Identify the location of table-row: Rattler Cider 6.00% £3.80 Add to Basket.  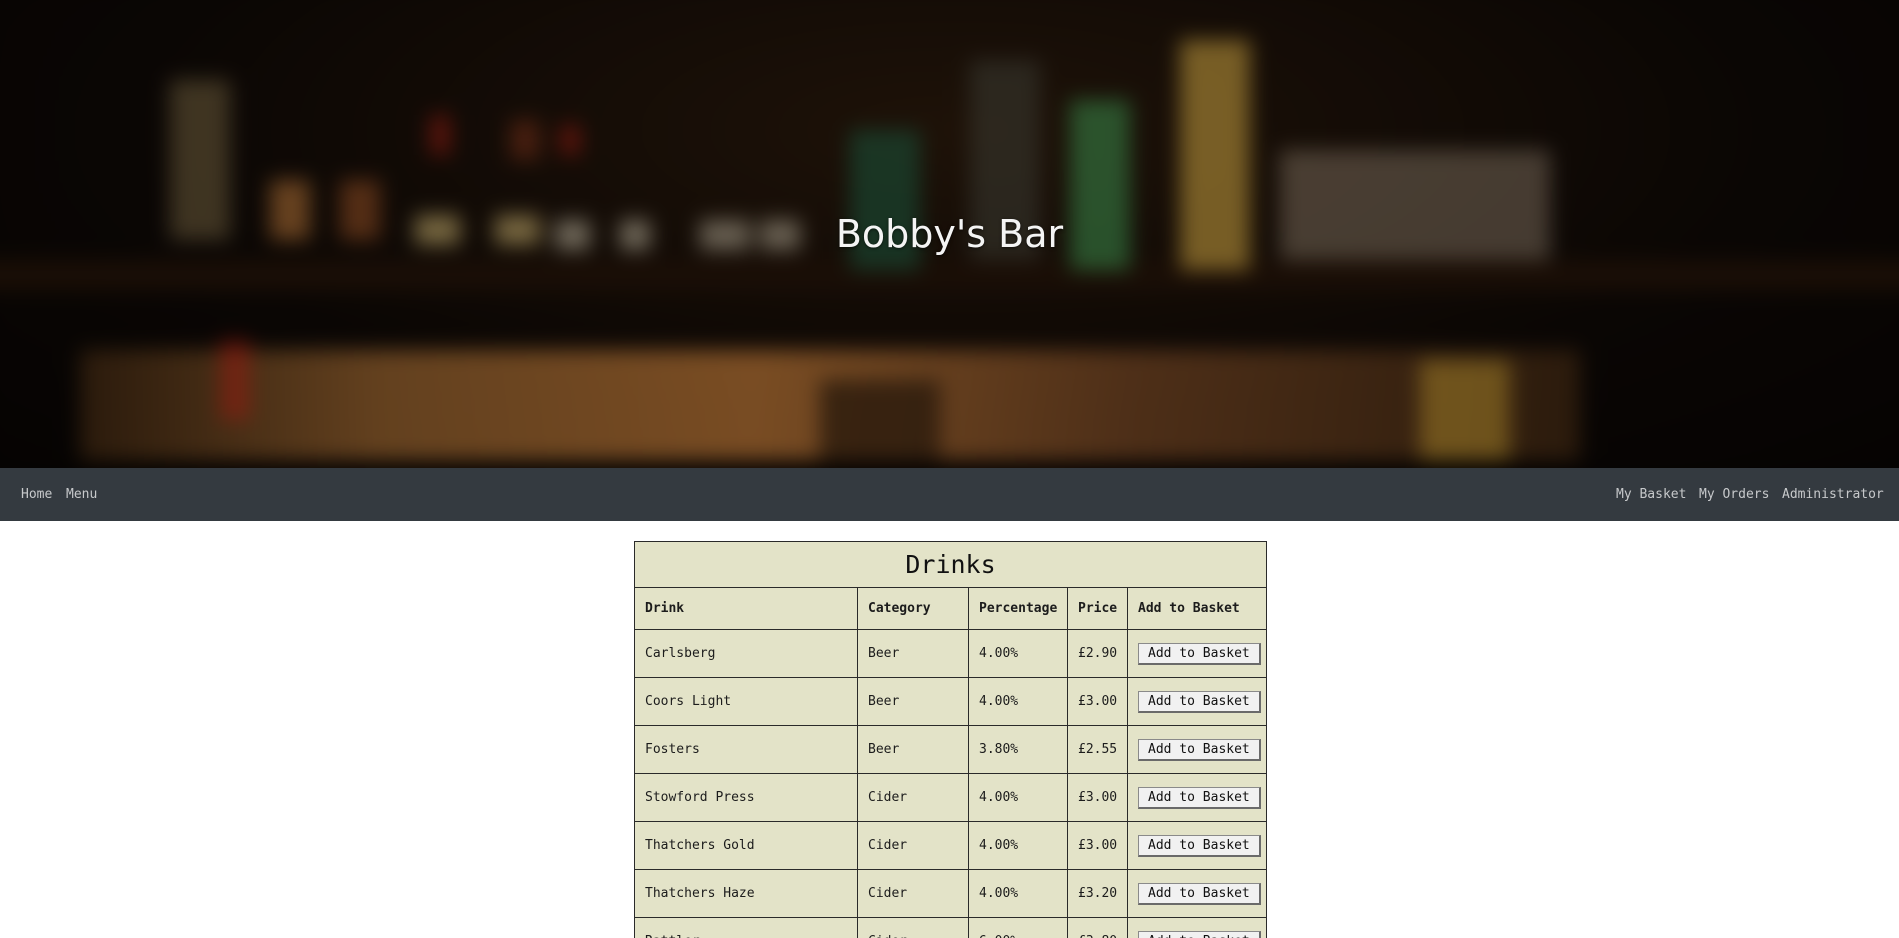
(950, 927).